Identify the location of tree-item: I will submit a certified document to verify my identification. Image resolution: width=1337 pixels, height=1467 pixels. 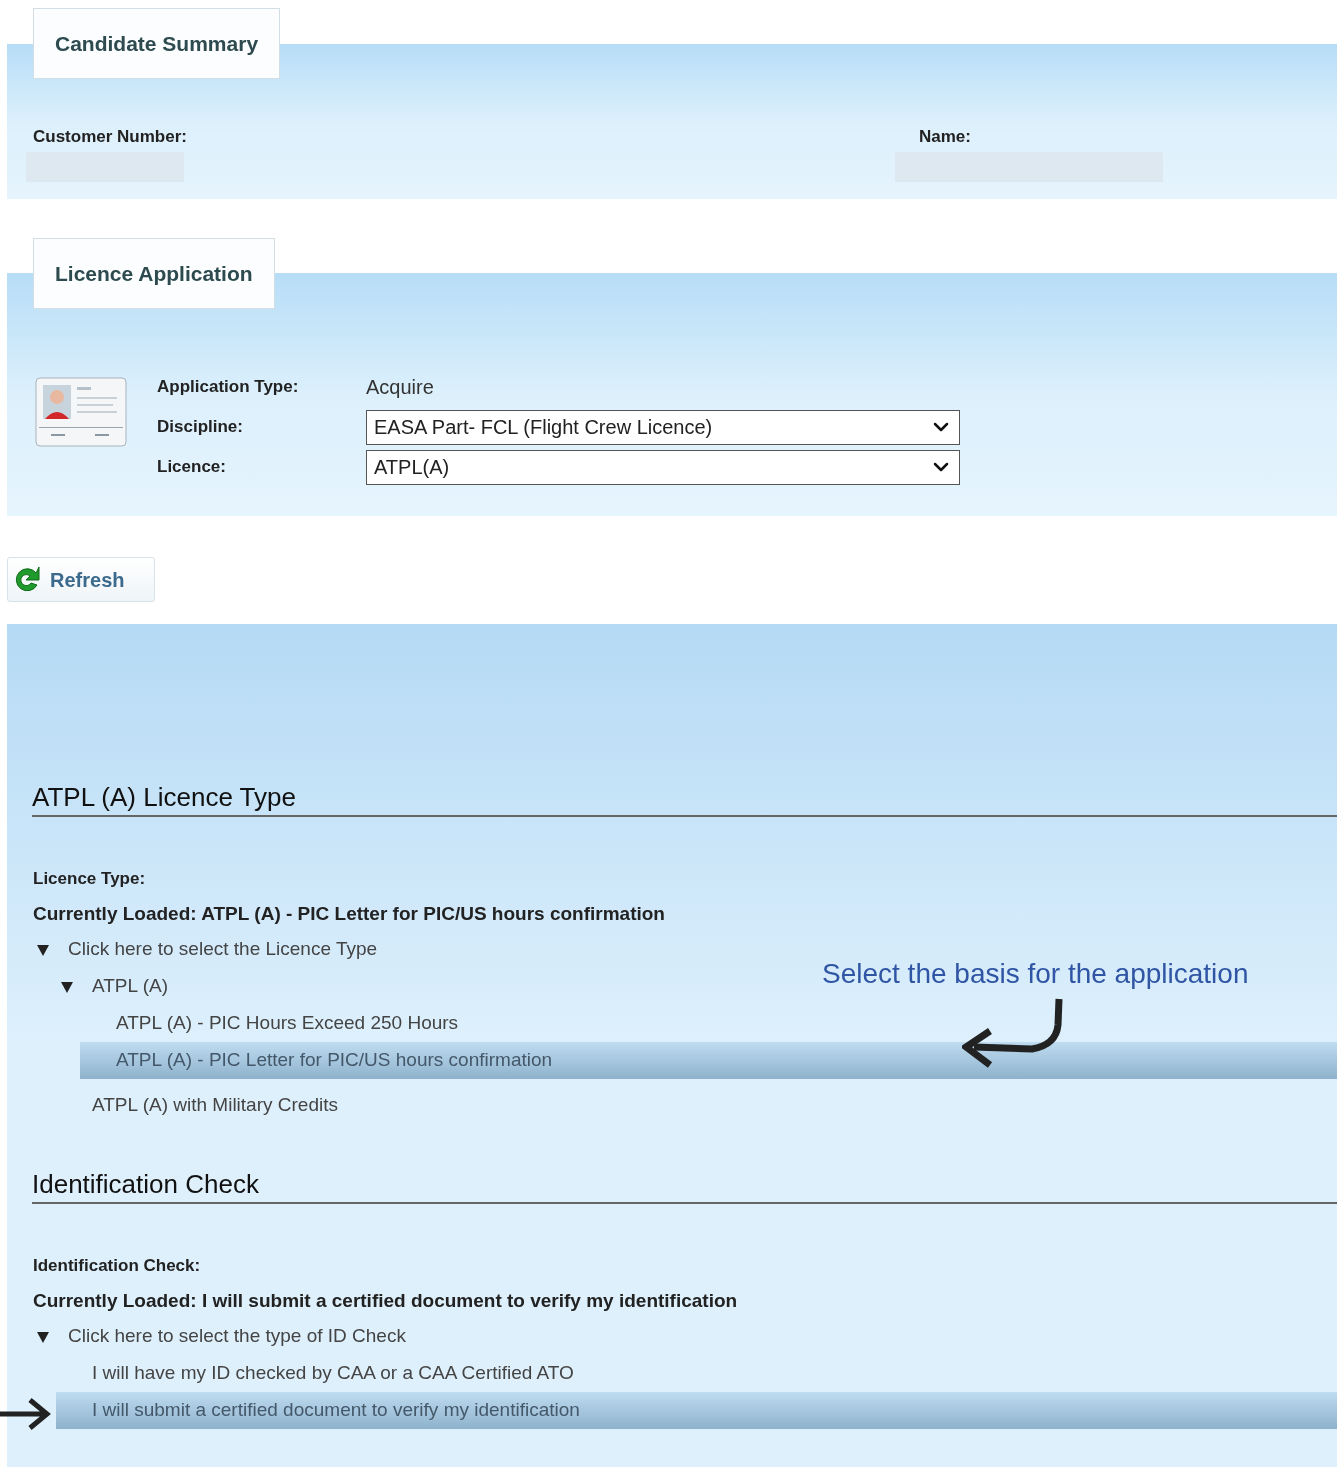
(696, 1410).